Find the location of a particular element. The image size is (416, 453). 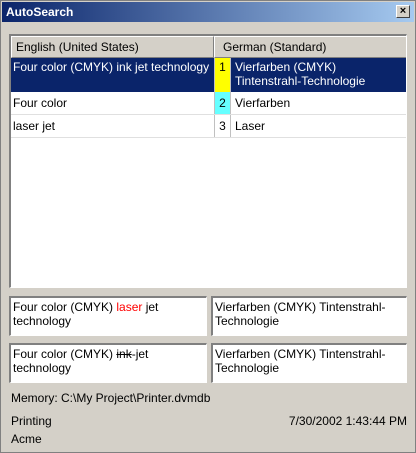

match-number: 1 is located at coordinates (222, 75).